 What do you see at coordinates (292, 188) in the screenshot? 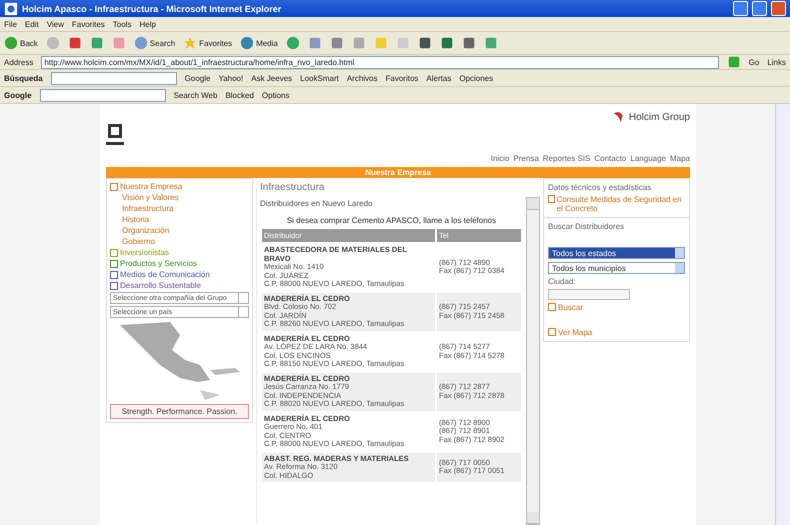
I see `page-heading: Infraestructura` at bounding box center [292, 188].